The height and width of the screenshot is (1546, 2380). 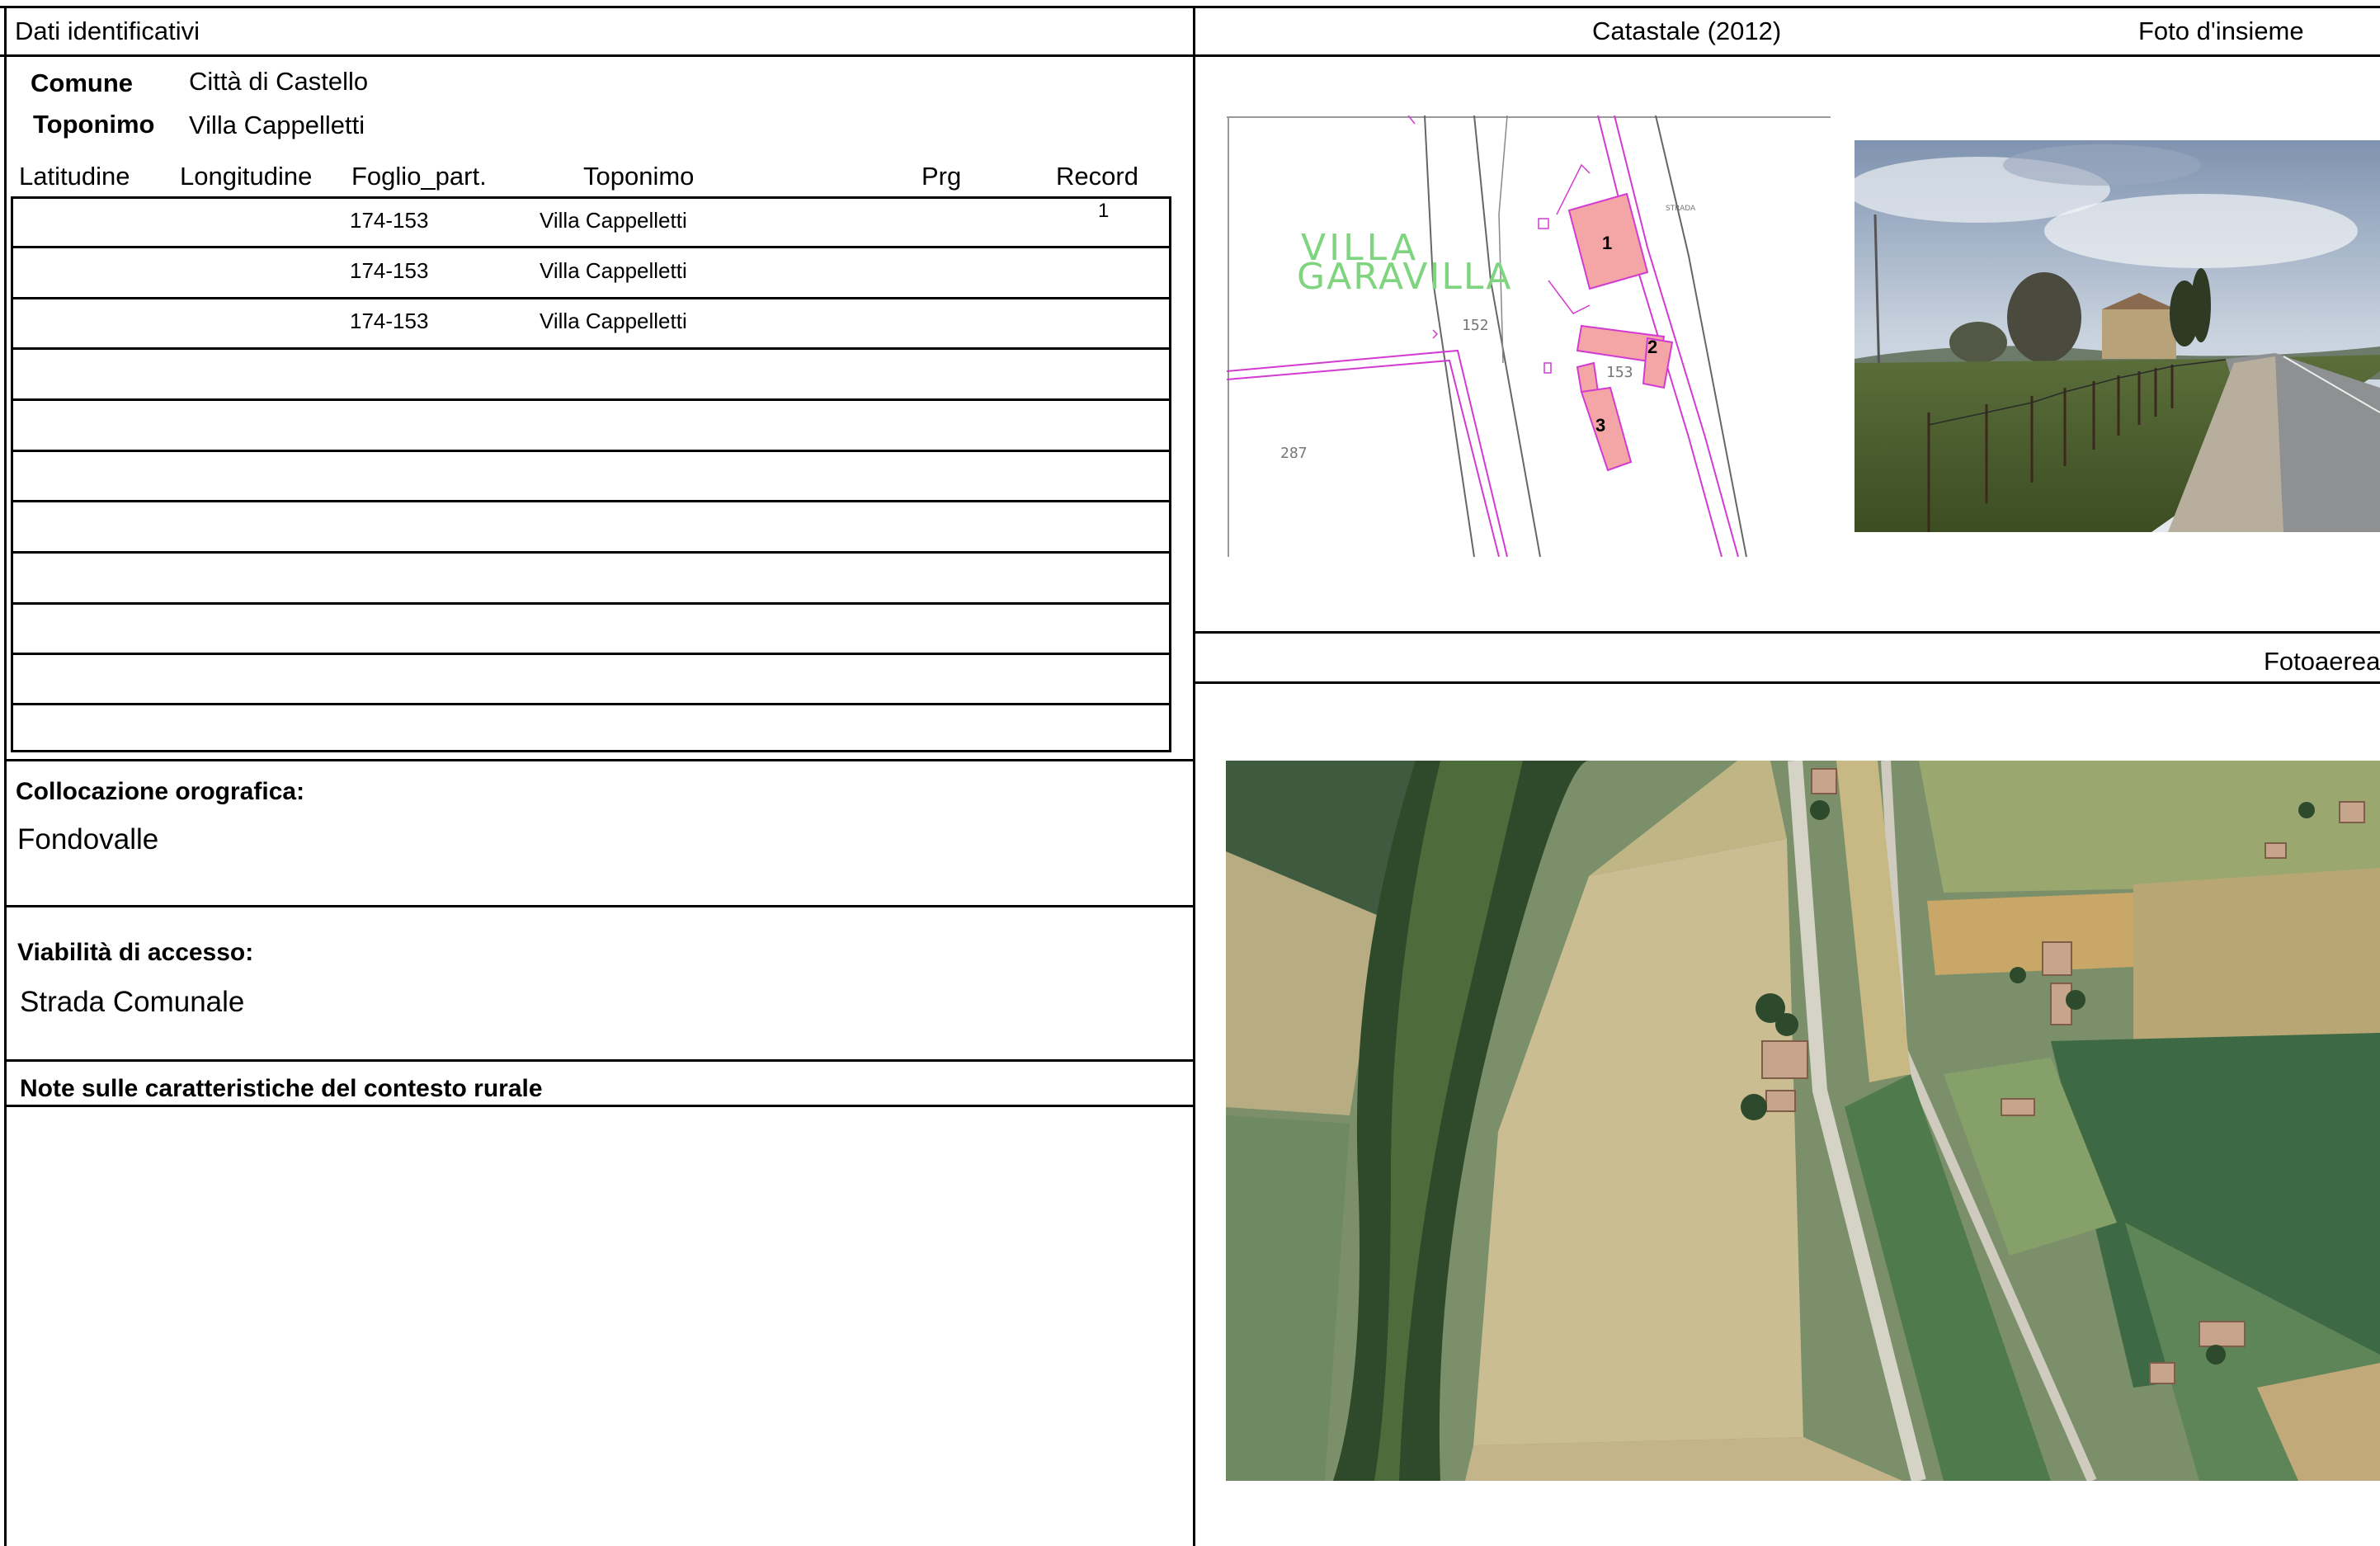 What do you see at coordinates (82, 82) in the screenshot?
I see `comune-label: Comune` at bounding box center [82, 82].